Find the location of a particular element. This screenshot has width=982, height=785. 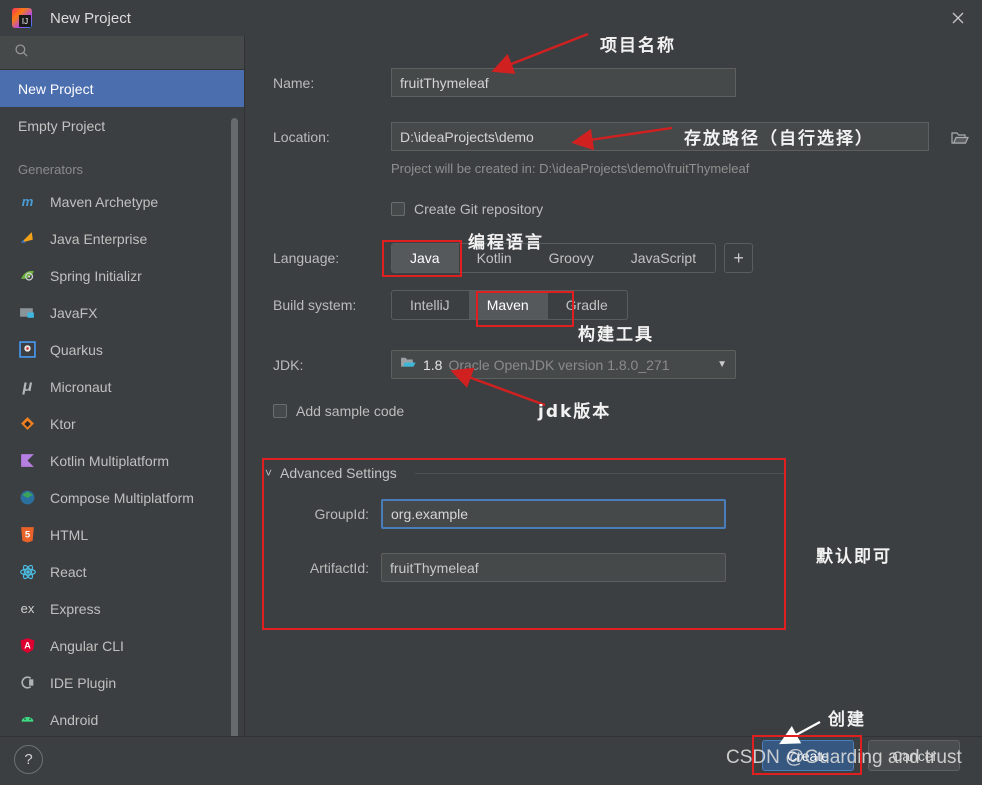

sidebar-item-maven-archetype: m Maven Archetype is located at coordinates (122, 201).